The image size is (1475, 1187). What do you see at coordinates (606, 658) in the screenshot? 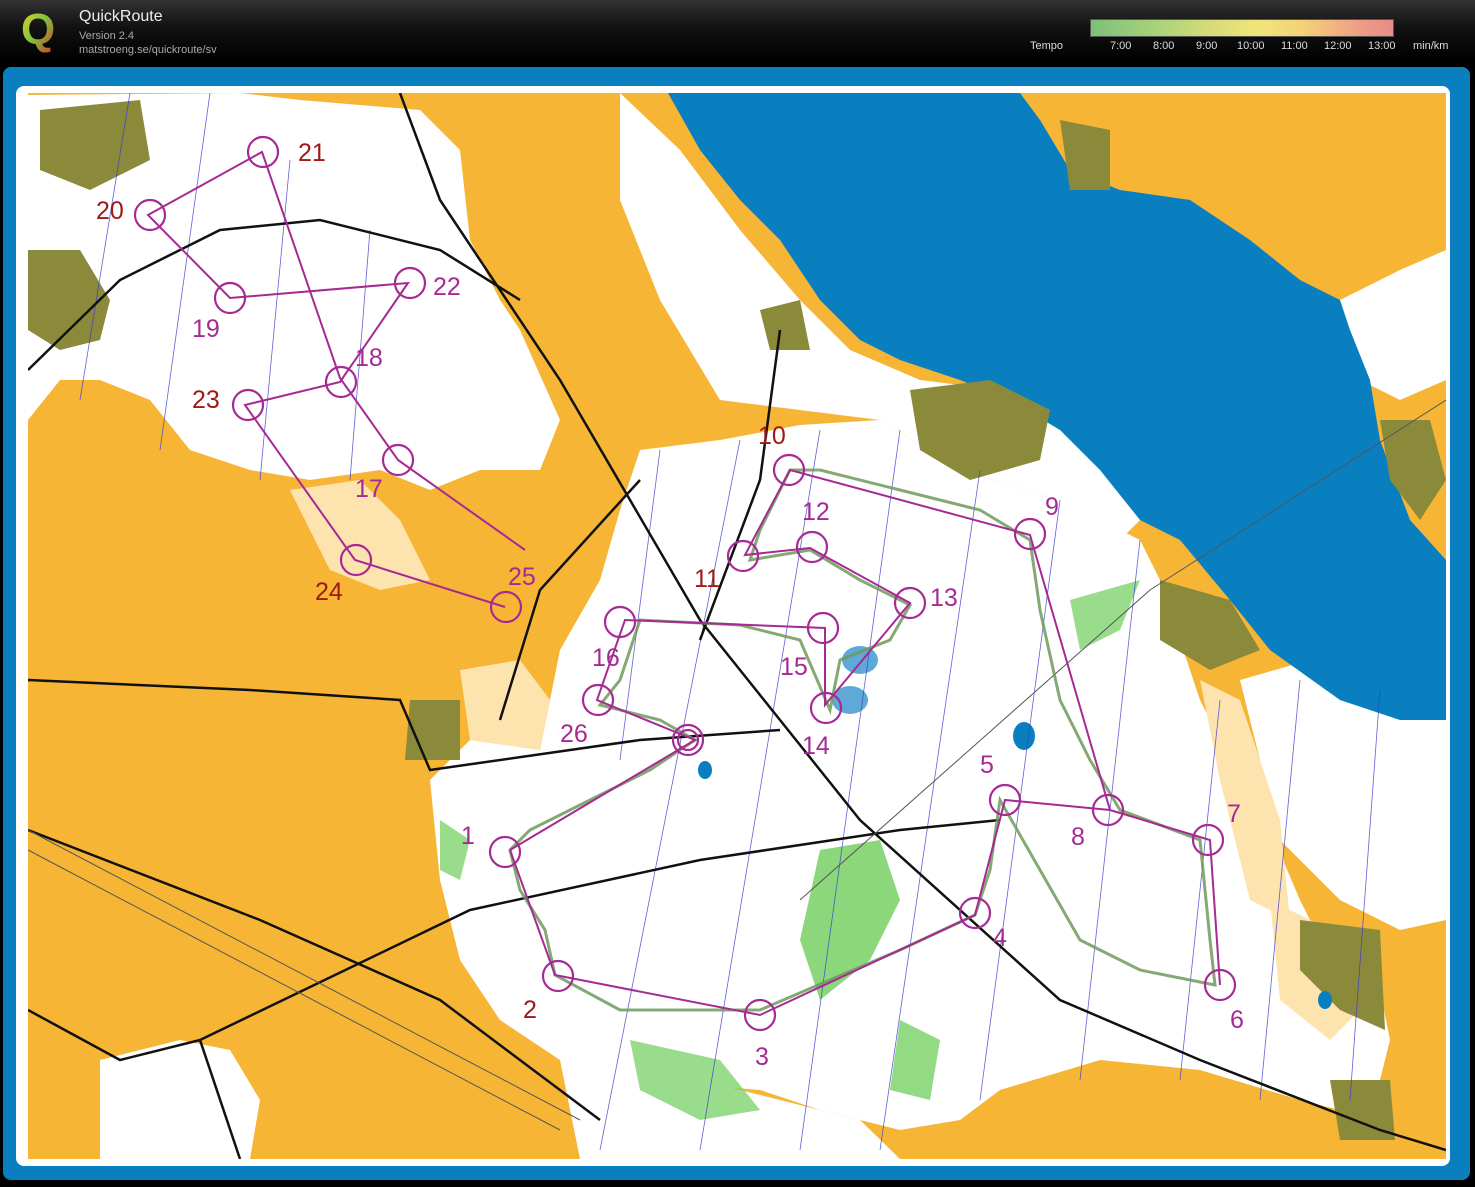
I see `control-number-16: 16` at bounding box center [606, 658].